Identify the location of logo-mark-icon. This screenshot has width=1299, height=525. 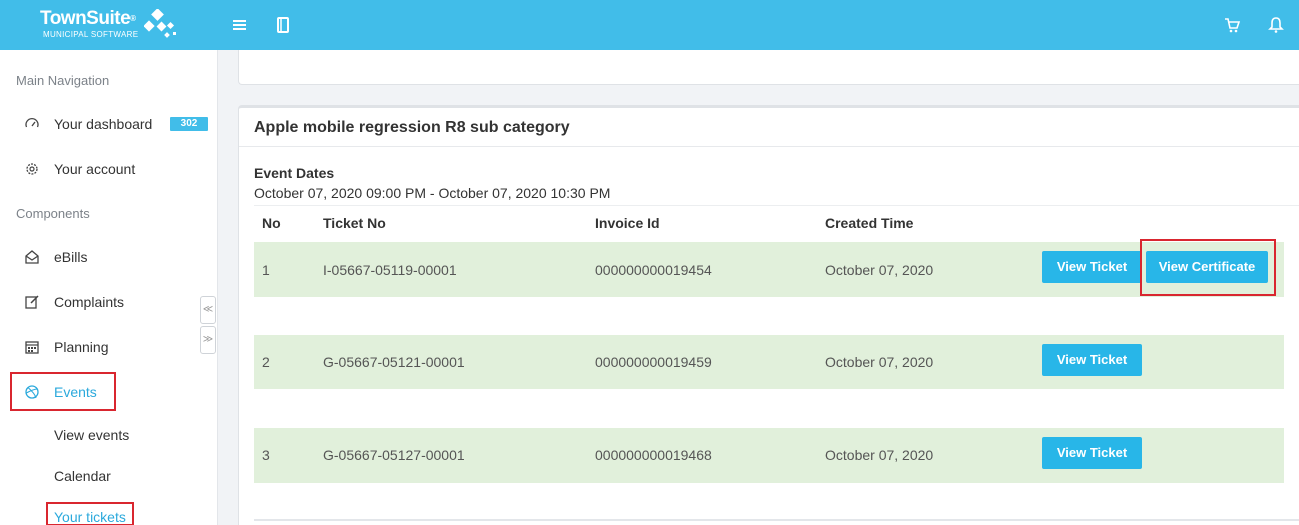
(160, 23).